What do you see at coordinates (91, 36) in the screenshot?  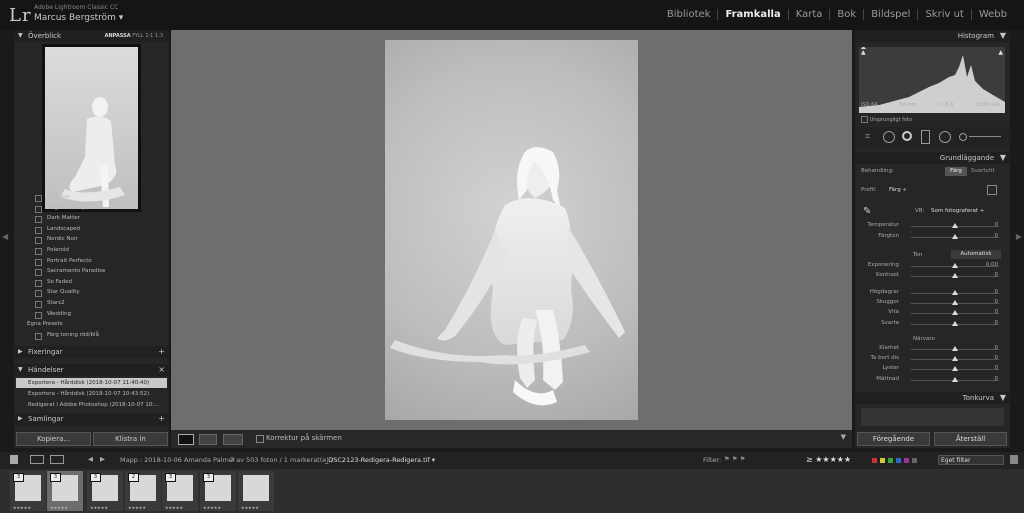 I see `navigator-header: ▼ Överblick ANPASSA FYLL 1:1 1:3` at bounding box center [91, 36].